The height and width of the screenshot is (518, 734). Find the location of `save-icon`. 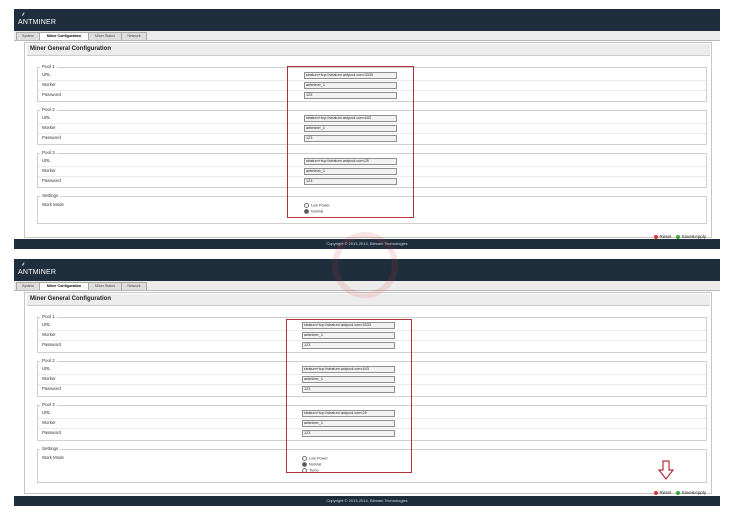

save-icon is located at coordinates (678, 492).